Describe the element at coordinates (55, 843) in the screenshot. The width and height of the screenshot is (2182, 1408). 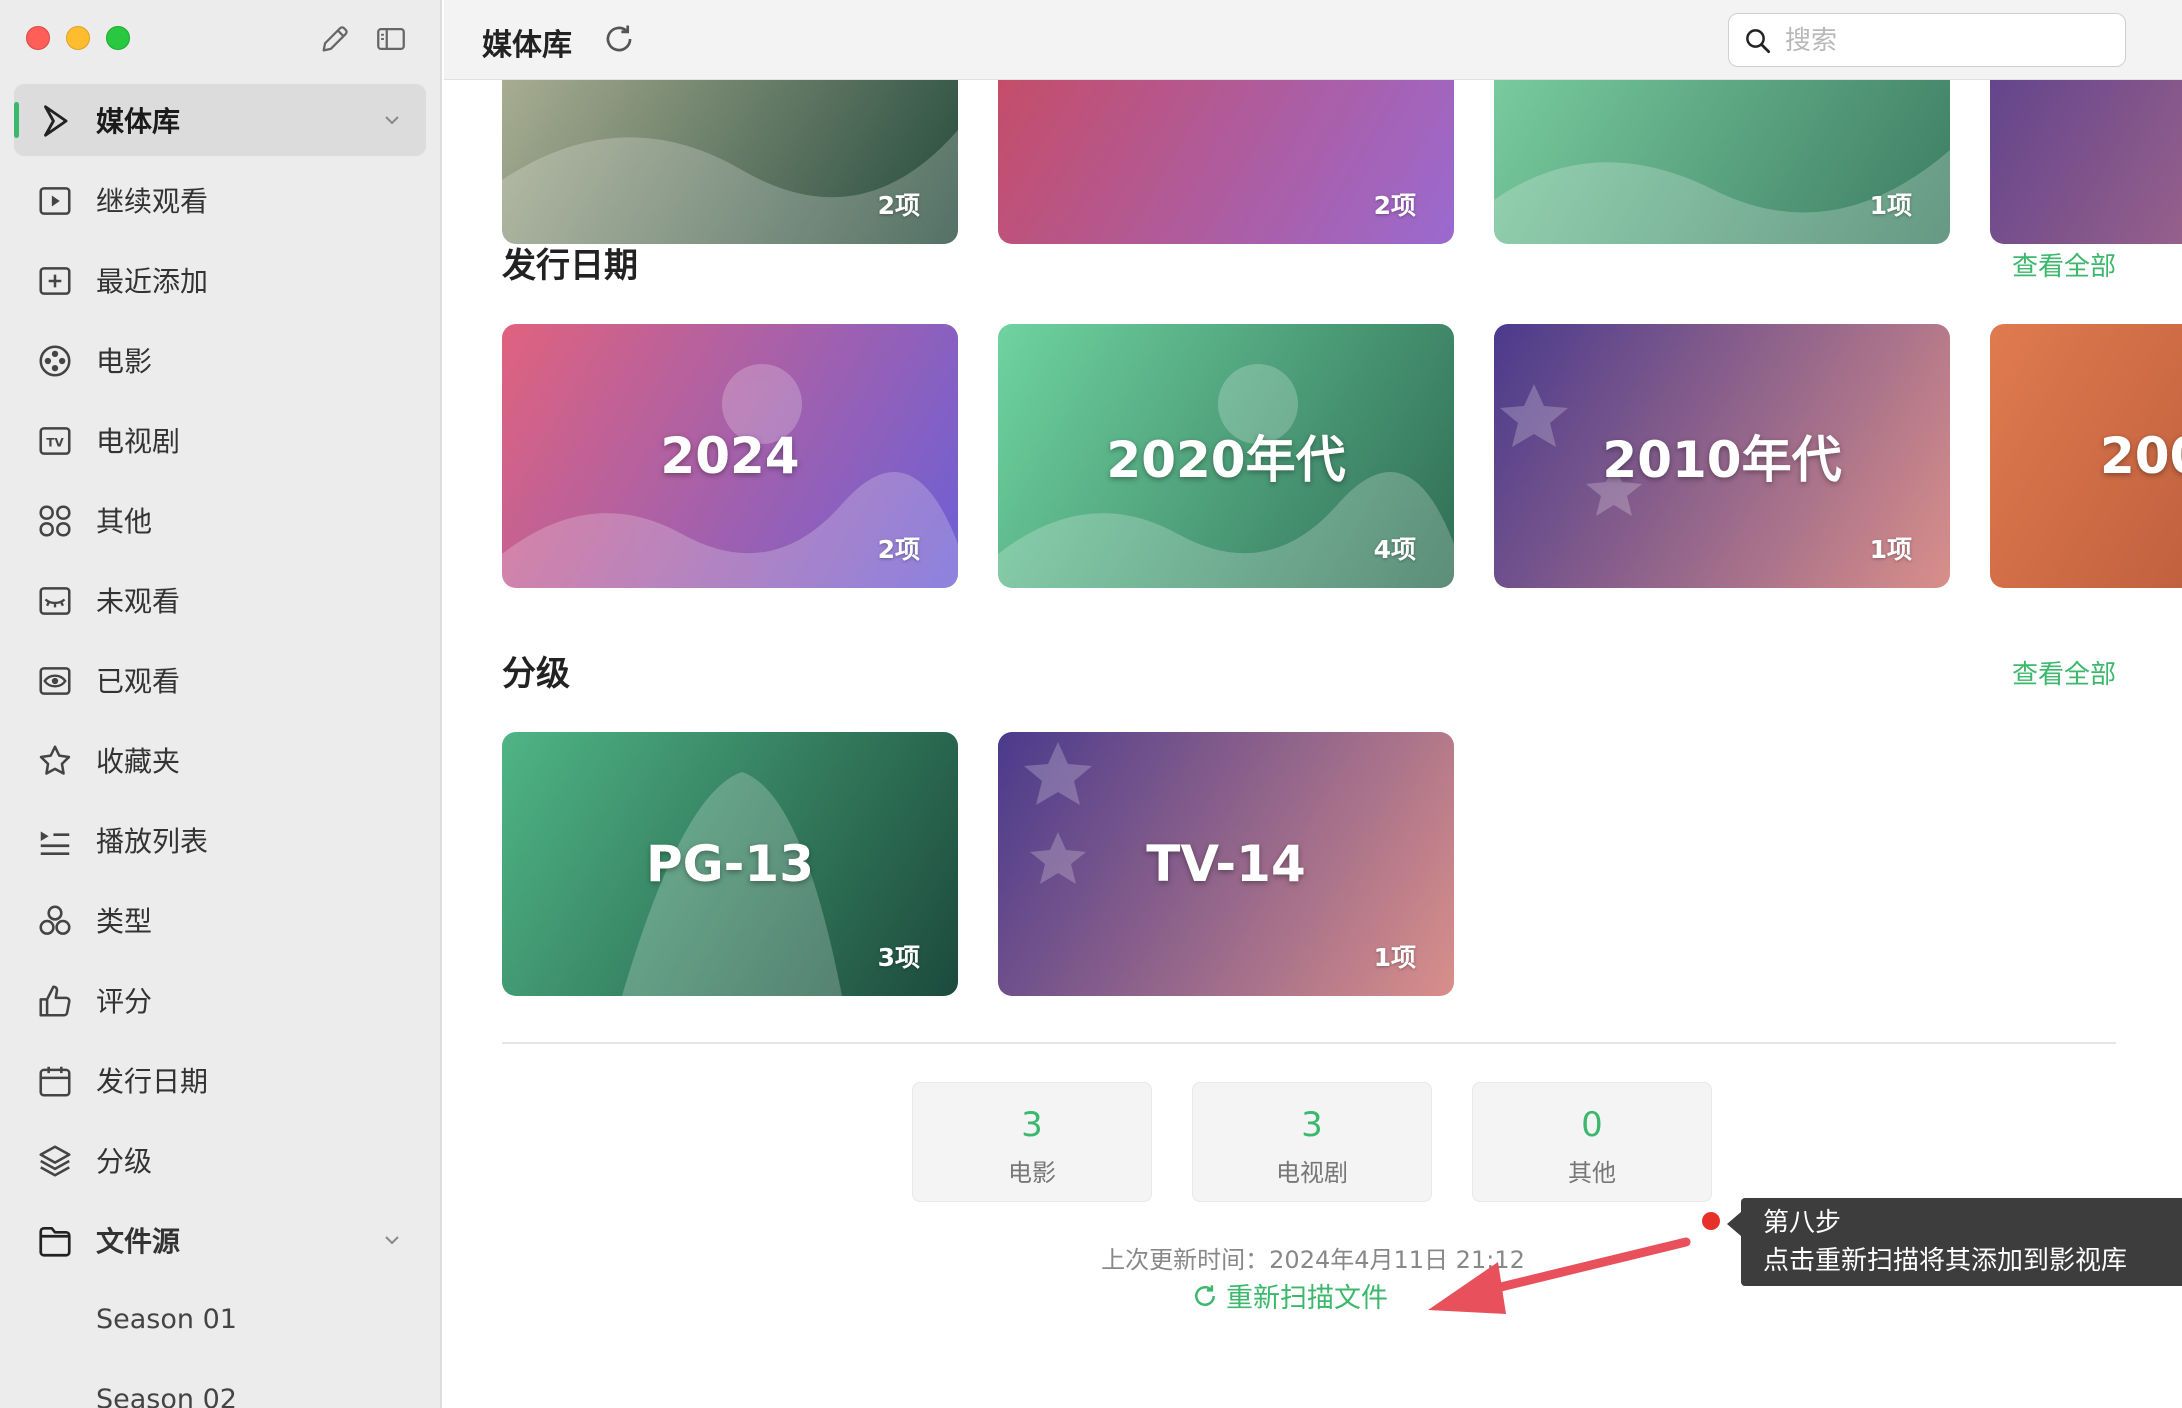
I see `playlist-icon` at that location.